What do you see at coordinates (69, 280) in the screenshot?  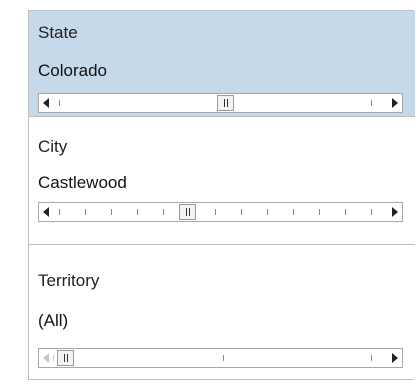 I see `filter-title-territory: Territory` at bounding box center [69, 280].